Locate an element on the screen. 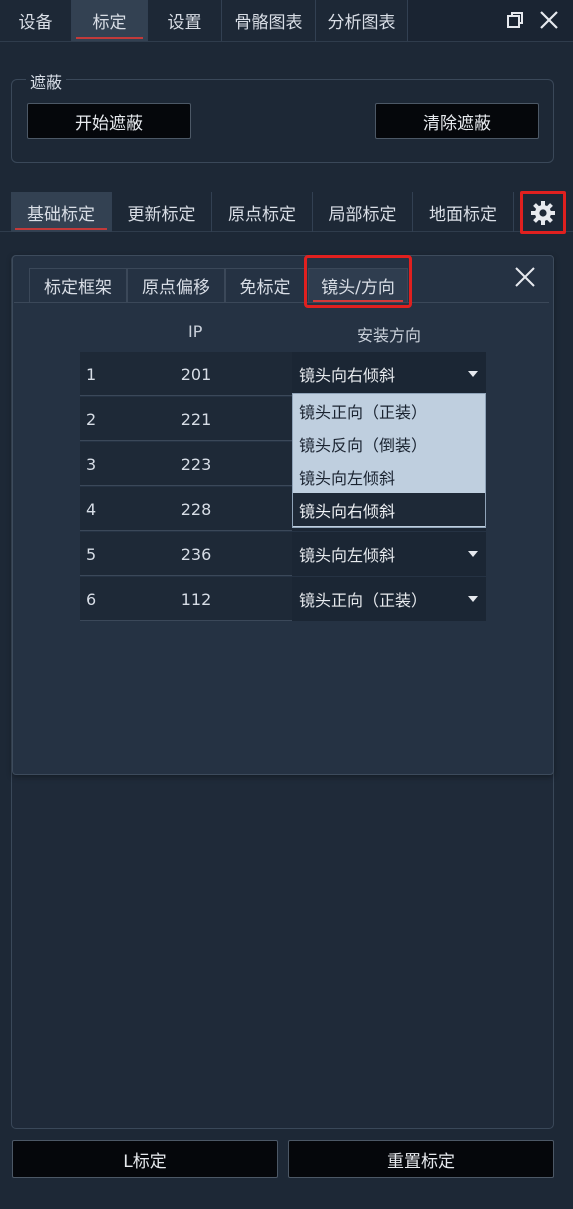  settings-button is located at coordinates (543, 212).